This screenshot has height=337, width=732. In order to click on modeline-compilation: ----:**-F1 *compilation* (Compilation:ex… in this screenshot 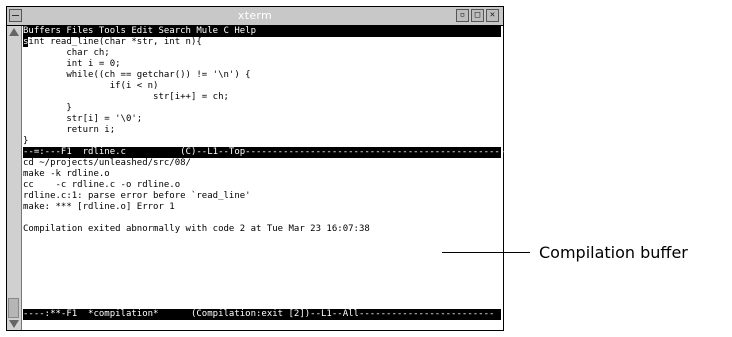, I will do `click(262, 314)`.